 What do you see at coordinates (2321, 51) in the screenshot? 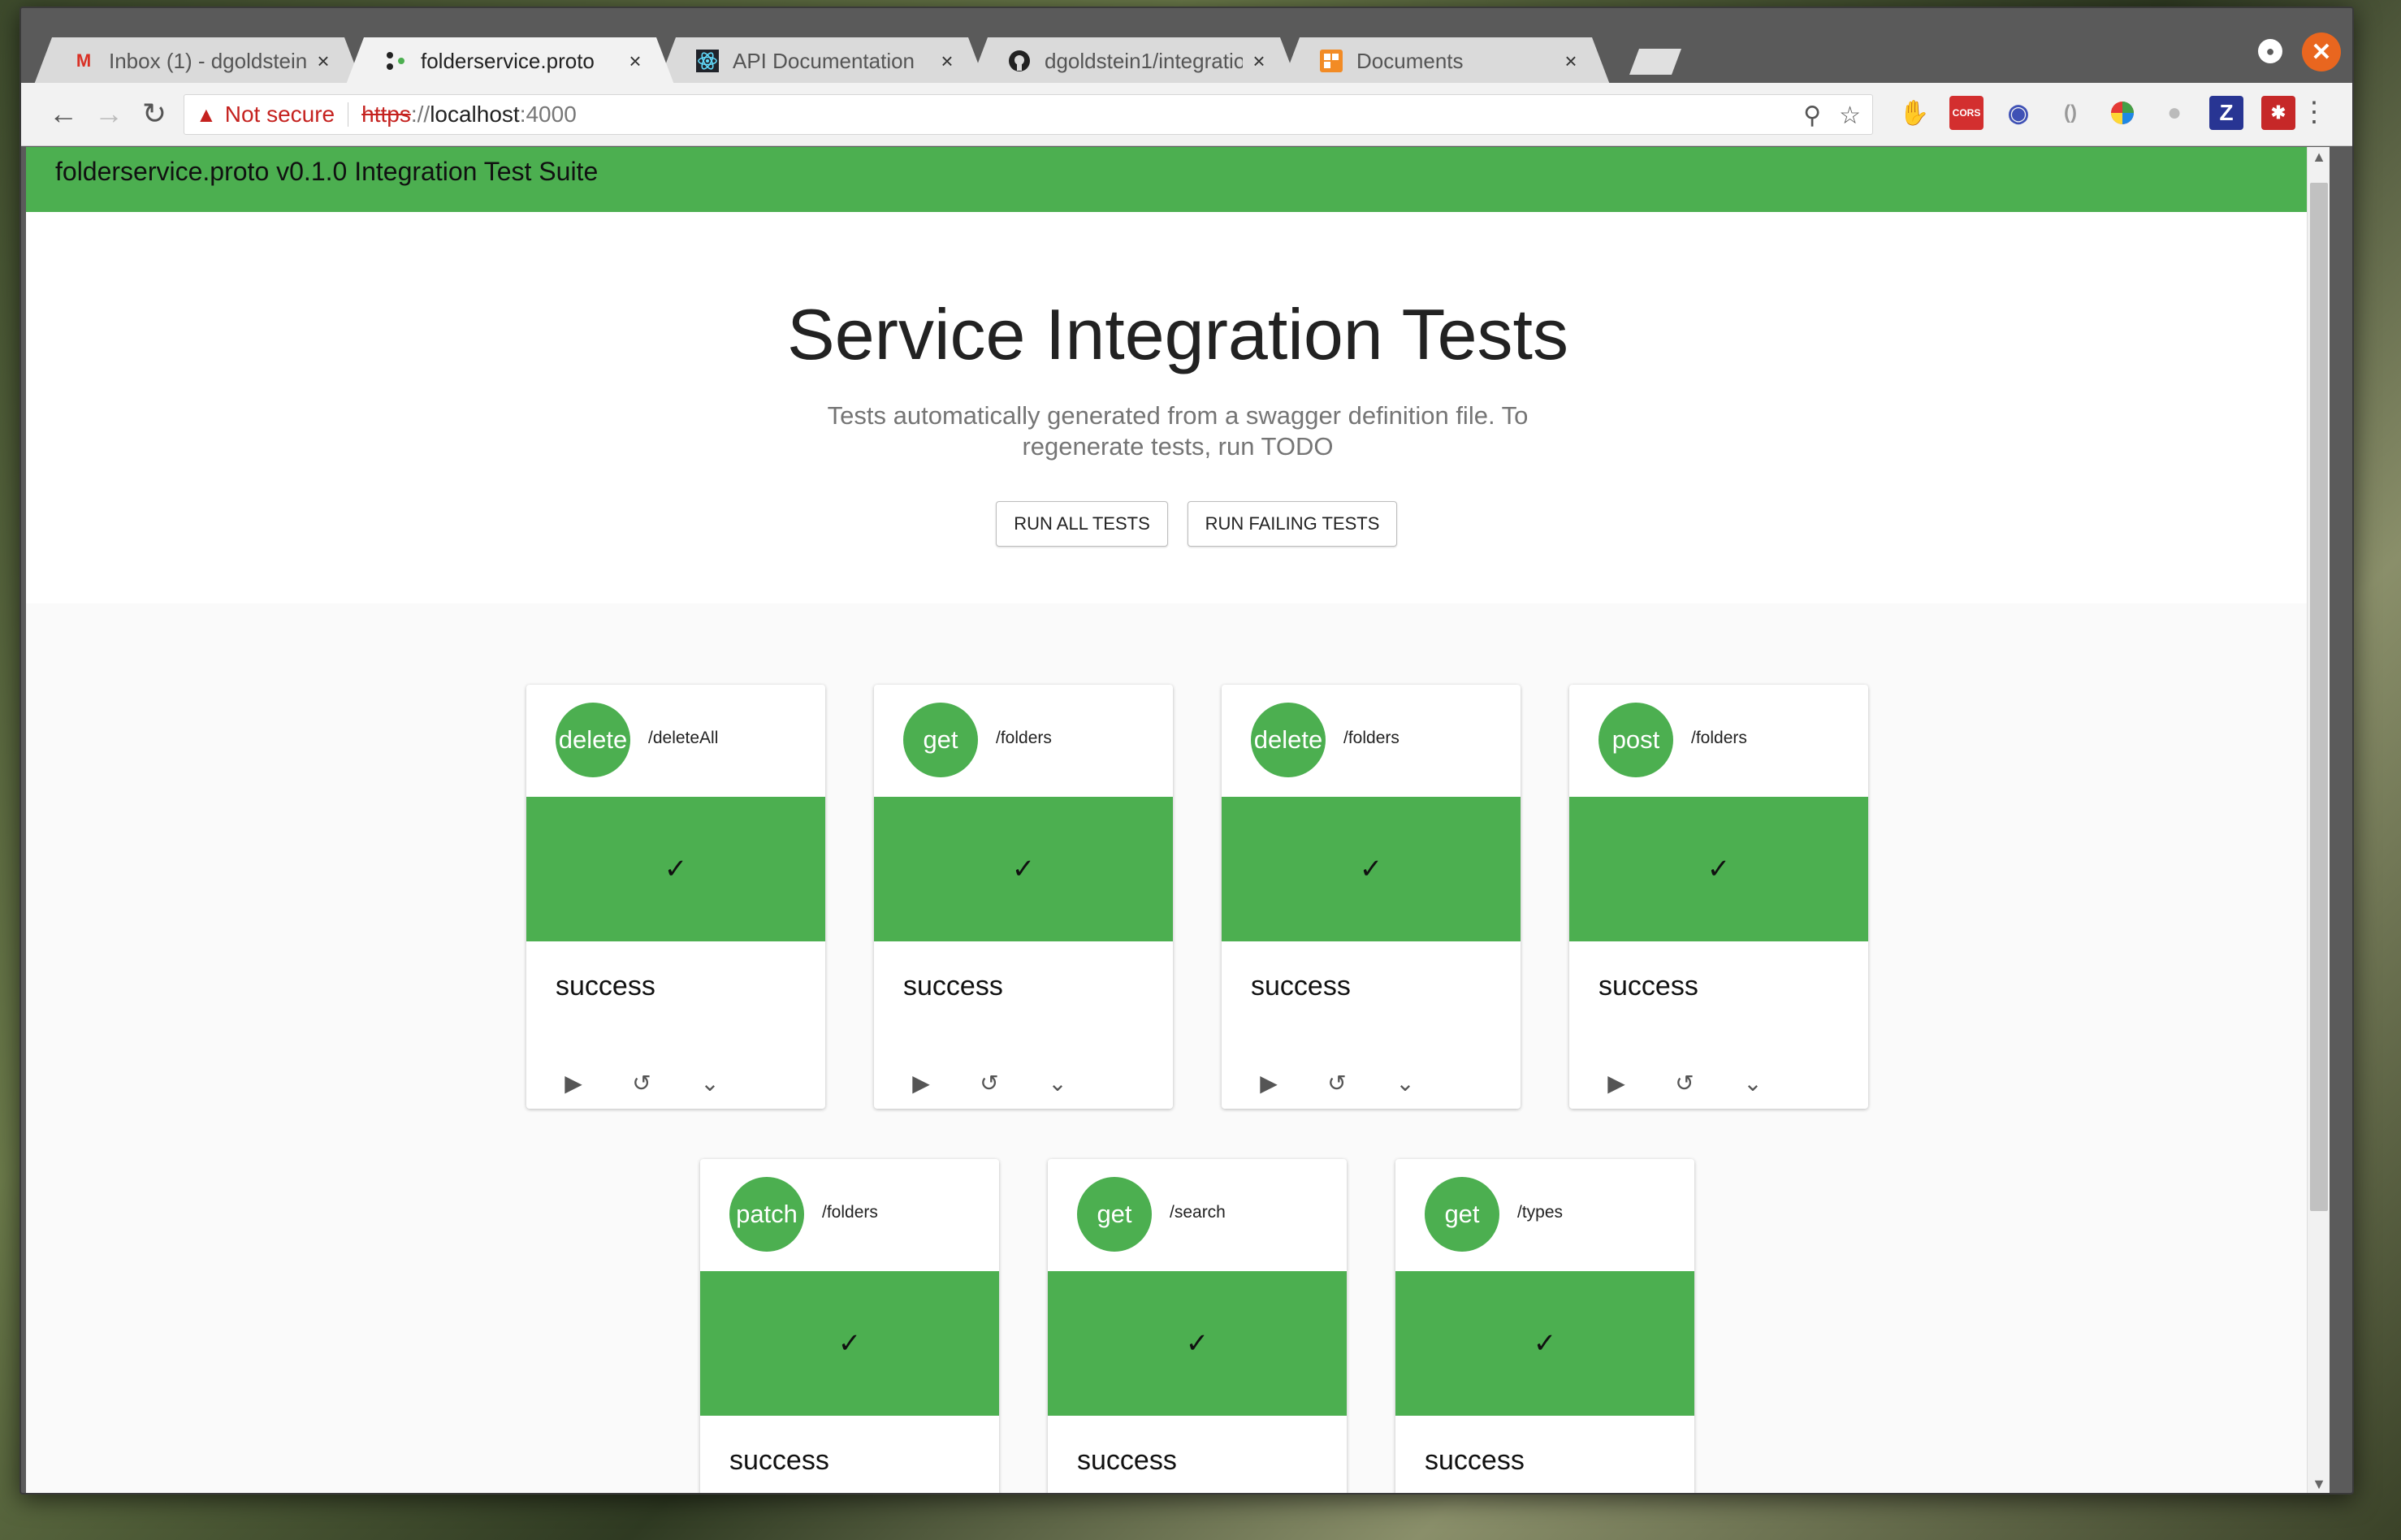
I see `window-close-icon: ✕` at bounding box center [2321, 51].